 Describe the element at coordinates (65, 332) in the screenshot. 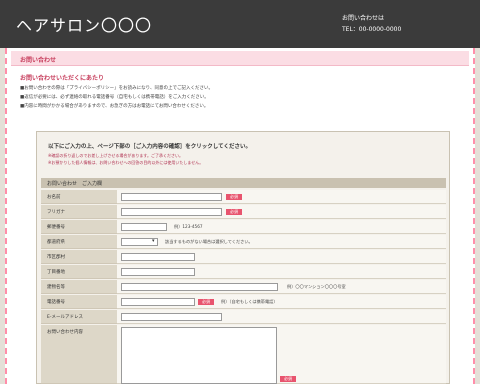

I see `label-message: お問い合わせ内容` at that location.